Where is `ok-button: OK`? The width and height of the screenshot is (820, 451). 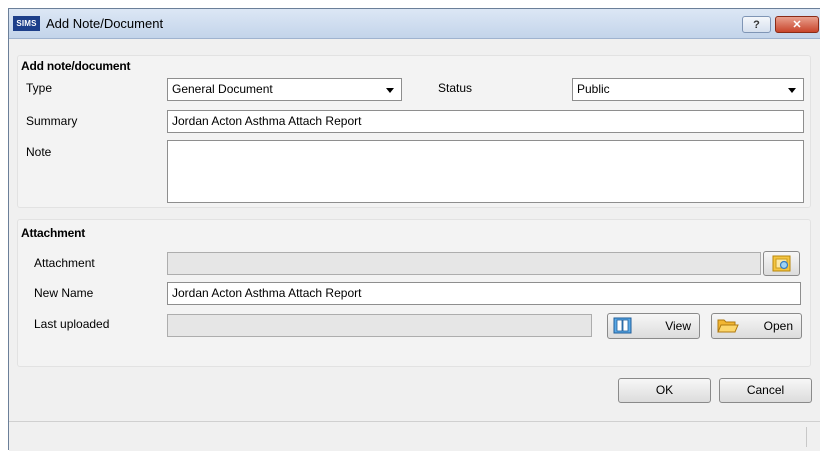
ok-button: OK is located at coordinates (664, 390).